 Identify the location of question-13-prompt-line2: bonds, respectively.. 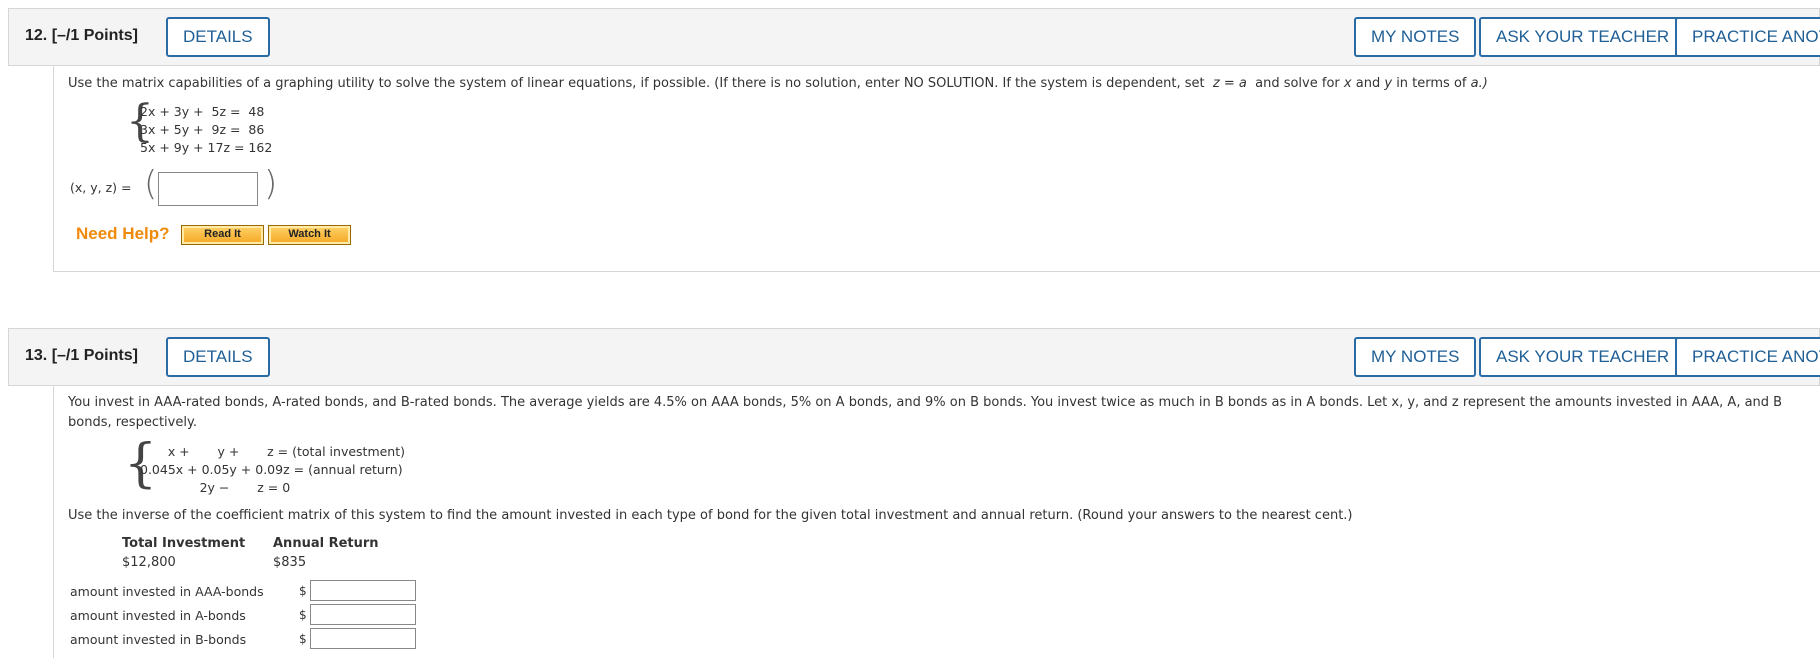
(132, 422).